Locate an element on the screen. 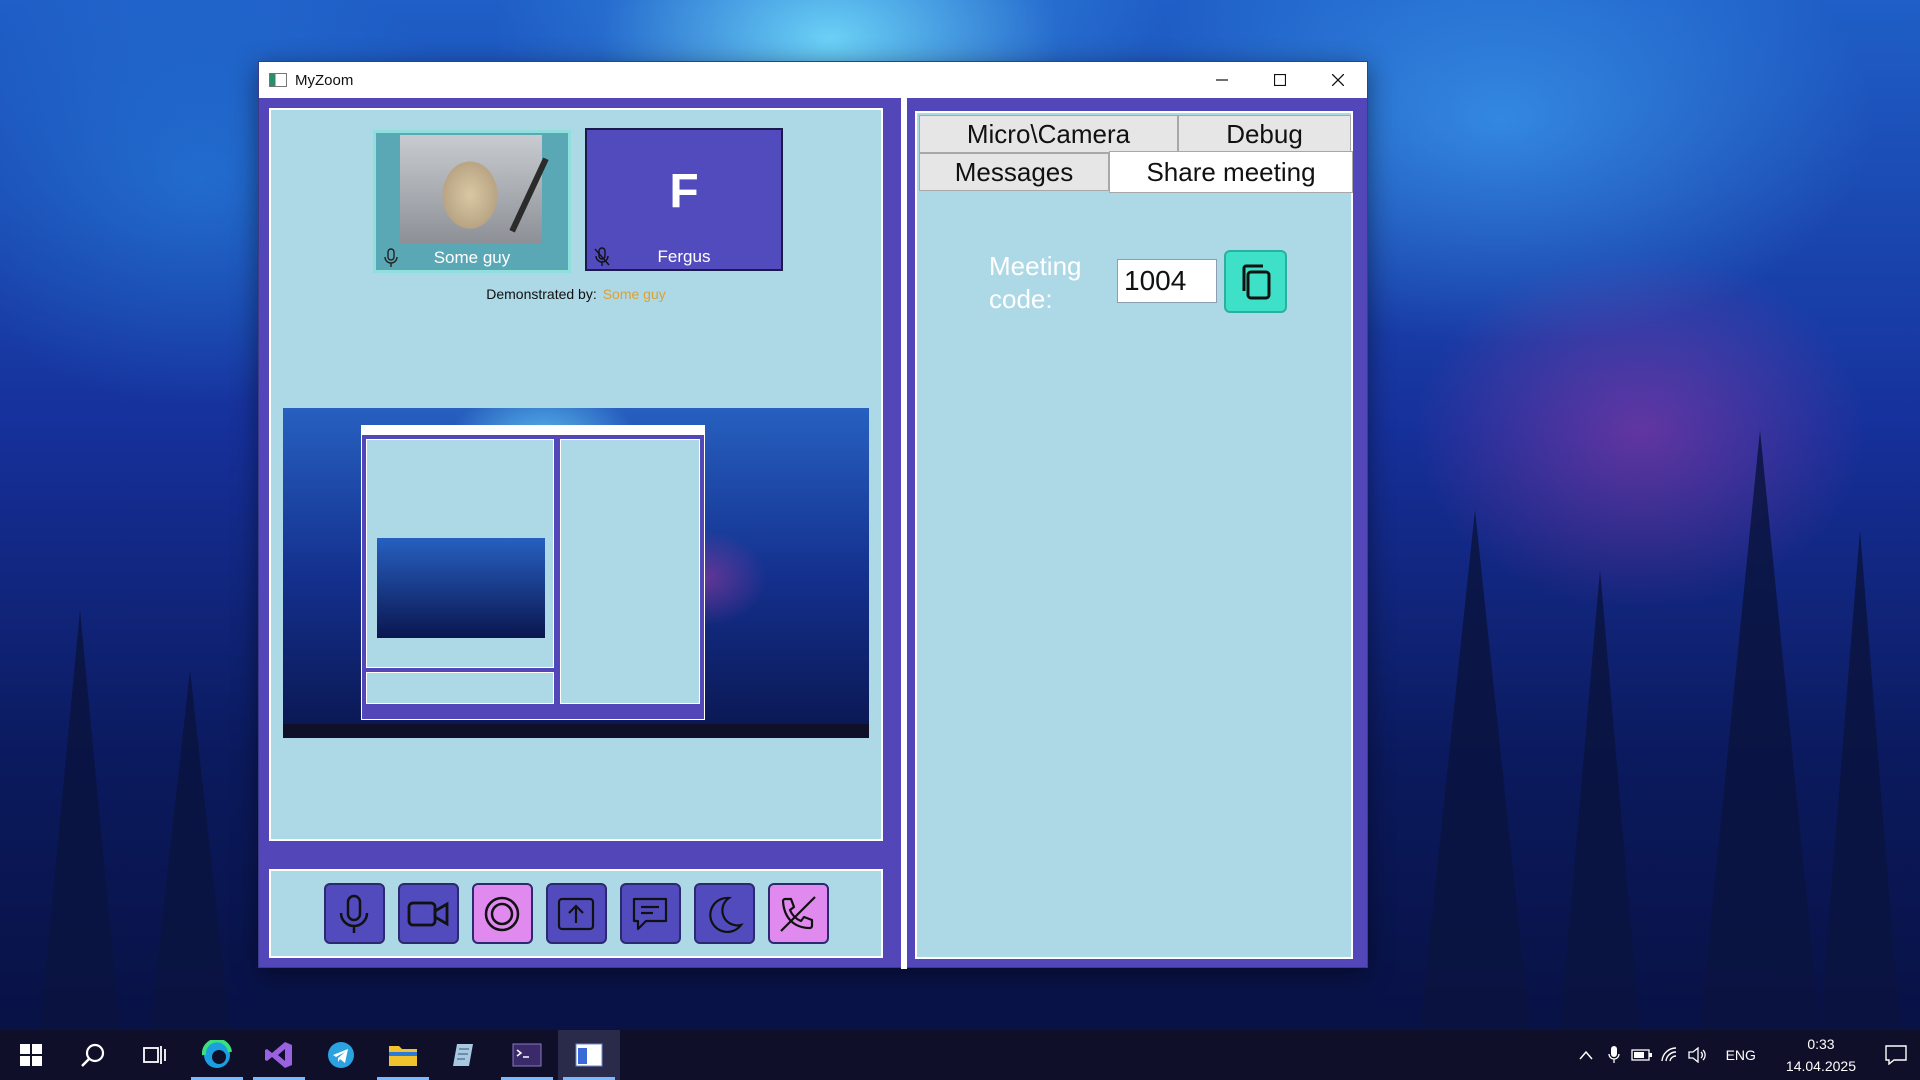  network-tray is located at coordinates (1670, 1055).